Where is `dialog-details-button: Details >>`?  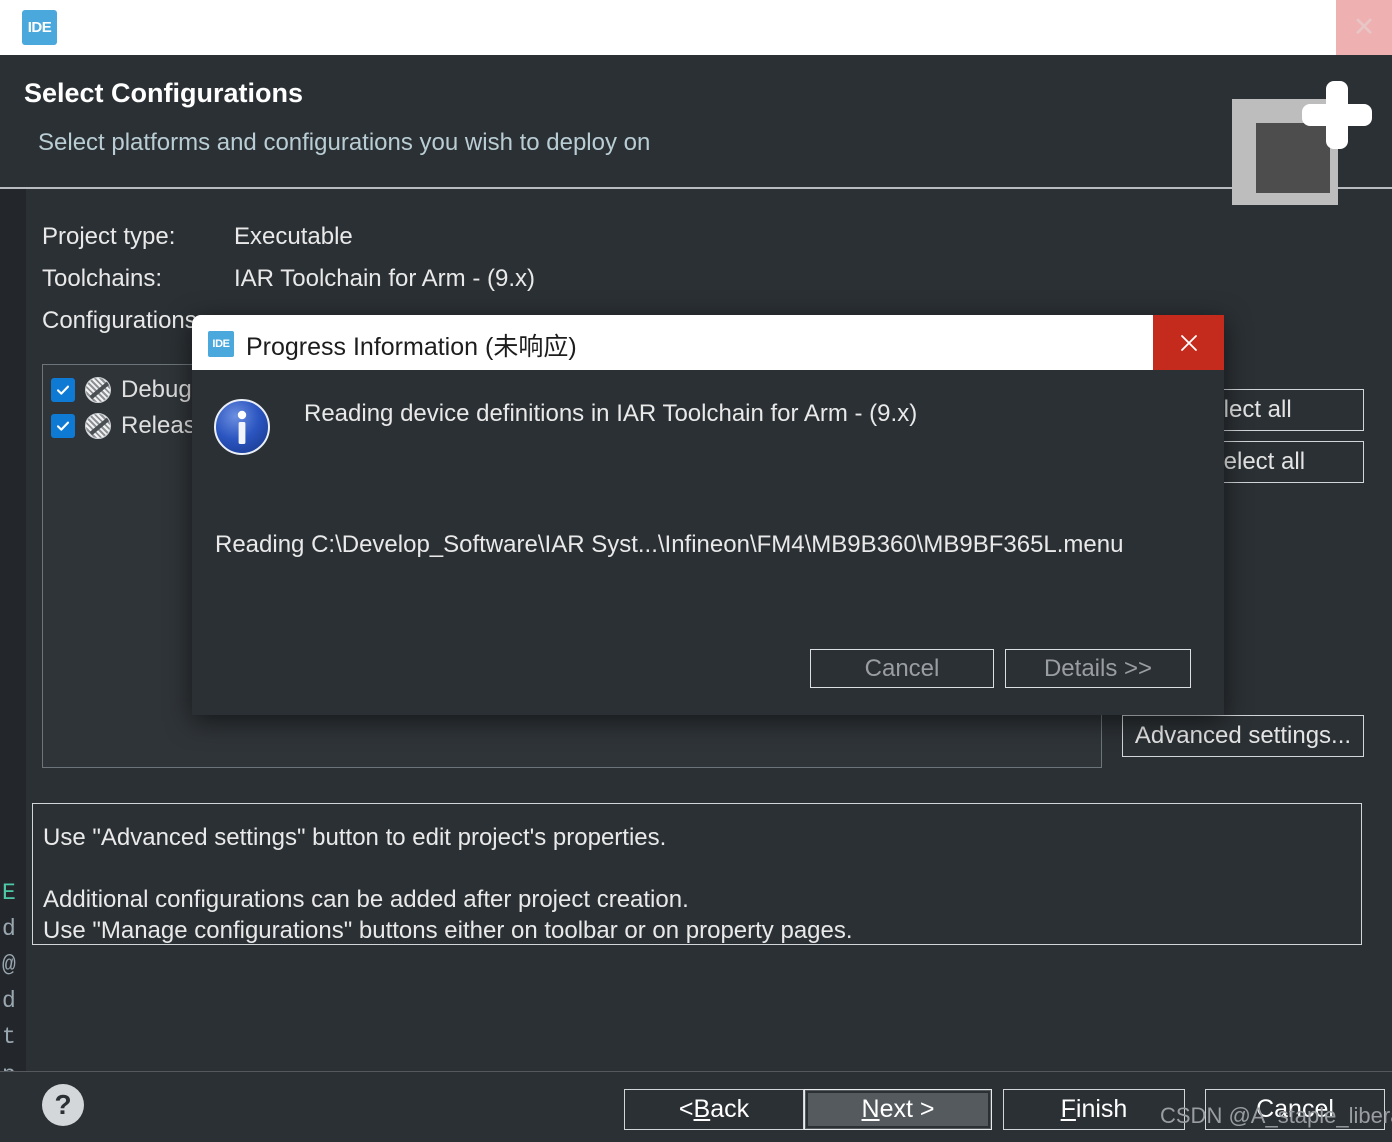
dialog-details-button: Details >> is located at coordinates (1098, 668).